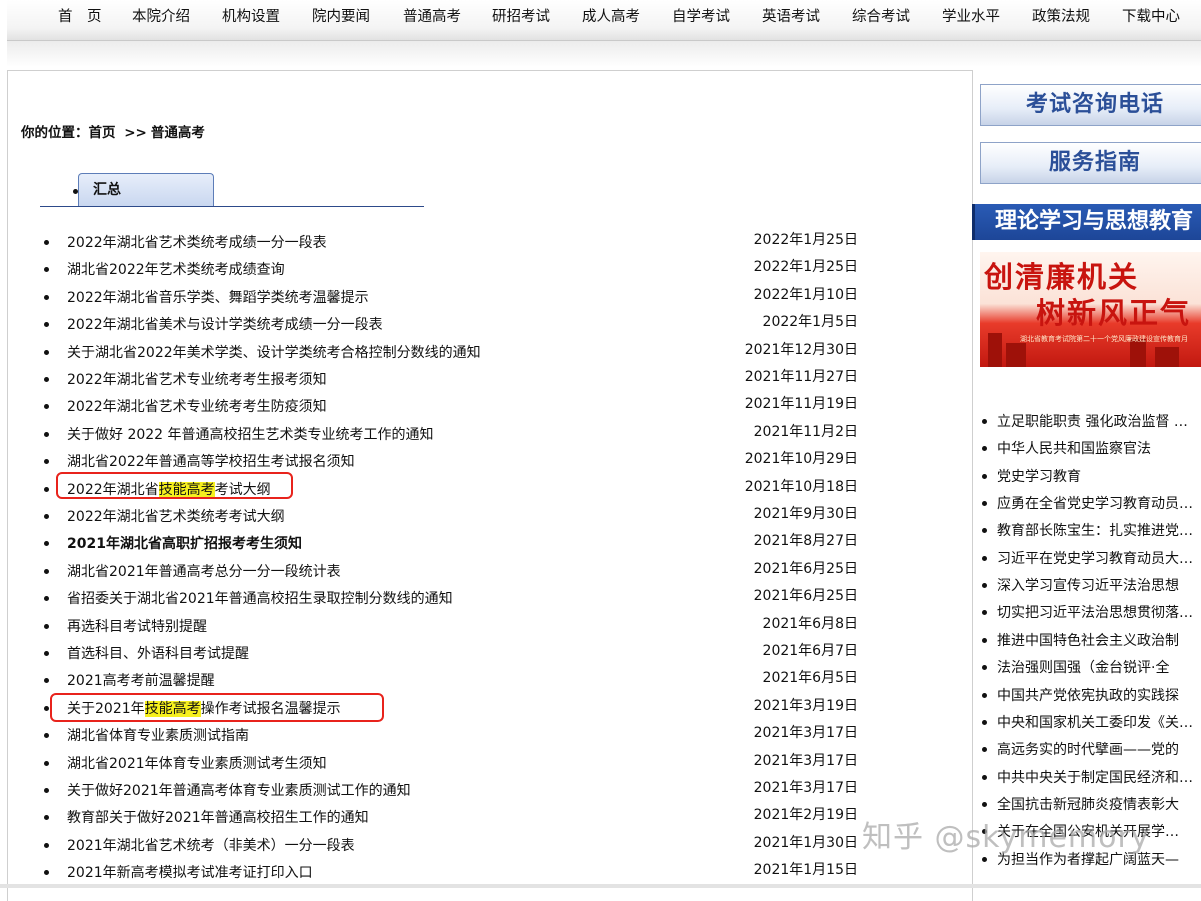 The height and width of the screenshot is (901, 1201). Describe the element at coordinates (80, 15) in the screenshot. I see `nav-item: 首 页` at that location.